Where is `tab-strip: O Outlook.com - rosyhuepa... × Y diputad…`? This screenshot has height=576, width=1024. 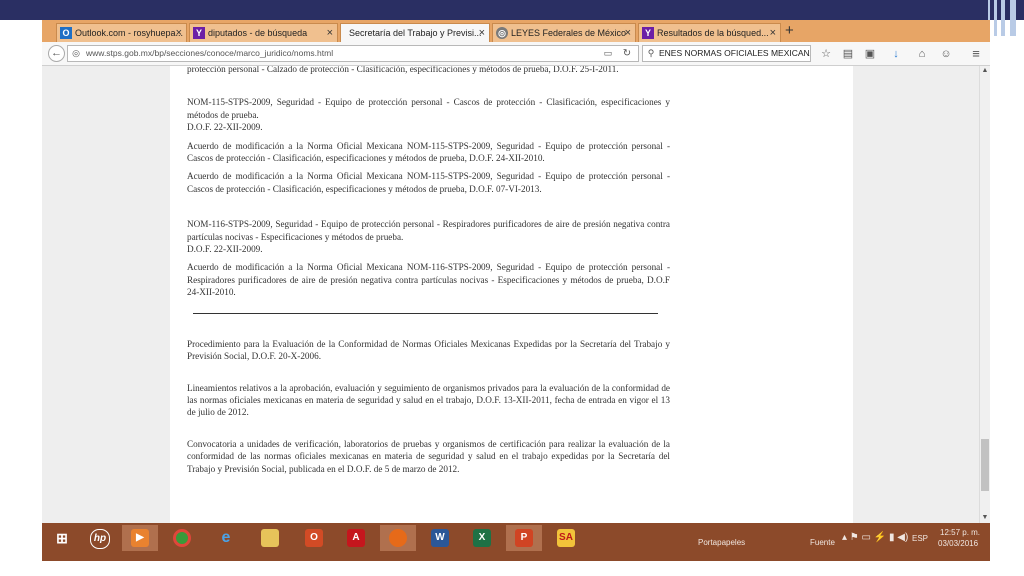
tab-strip: O Outlook.com - rosyhuepa... × Y diputad… is located at coordinates (516, 31).